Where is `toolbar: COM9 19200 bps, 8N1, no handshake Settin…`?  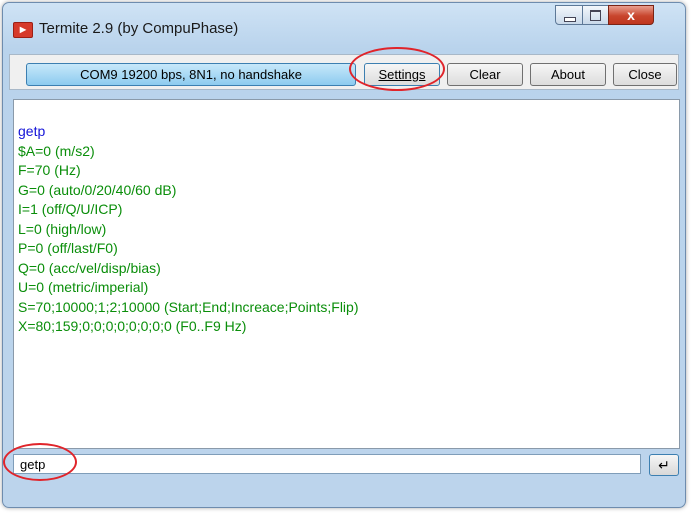 toolbar: COM9 19200 bps, 8N1, no handshake Settin… is located at coordinates (344, 72).